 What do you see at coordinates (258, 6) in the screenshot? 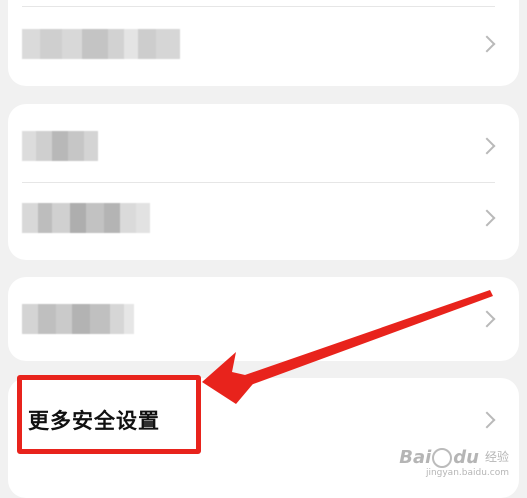
I see `row-divider` at bounding box center [258, 6].